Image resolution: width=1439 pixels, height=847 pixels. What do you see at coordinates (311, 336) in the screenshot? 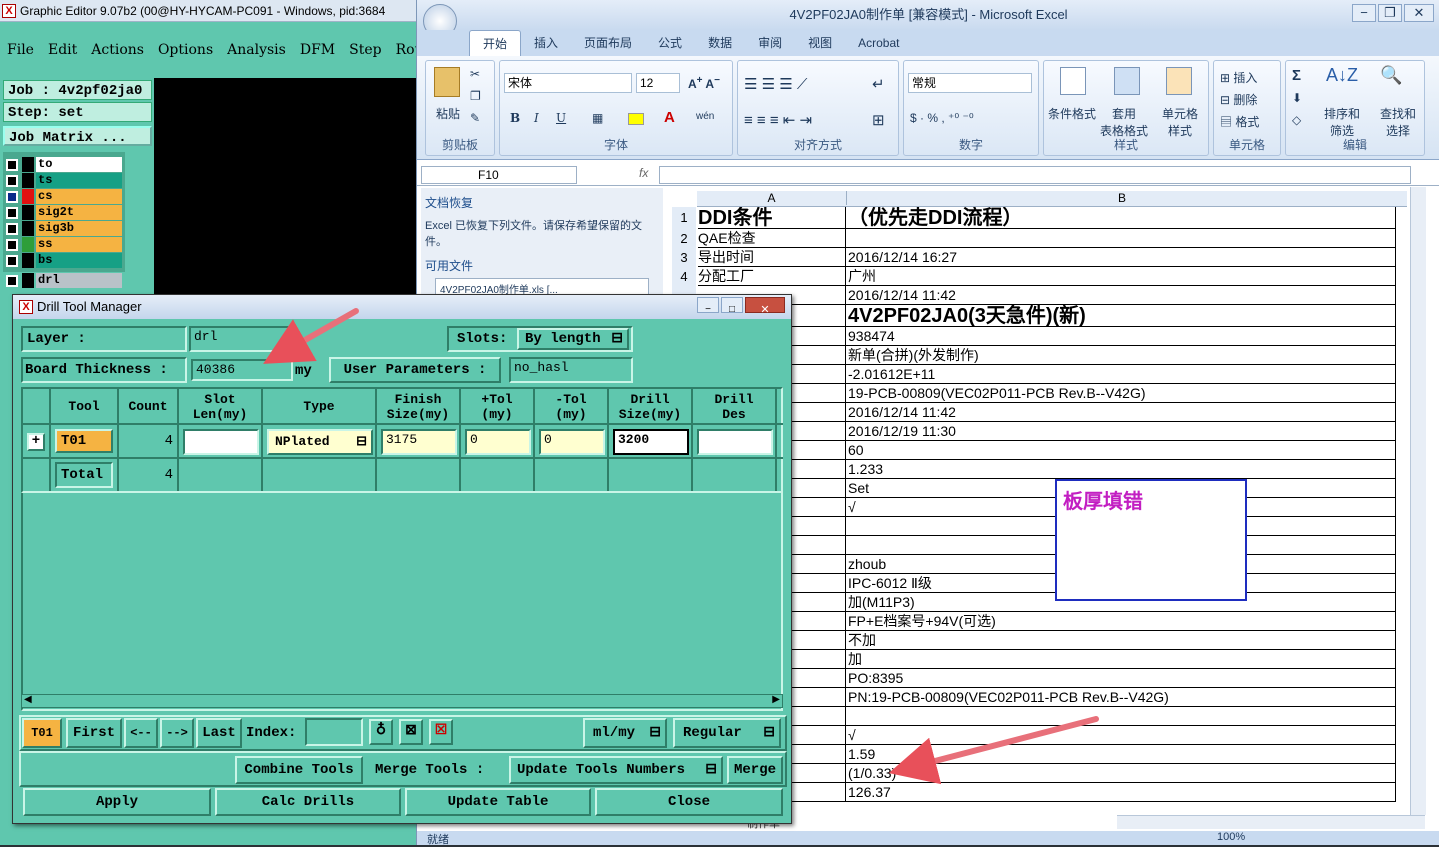
I see `arrow-to-board-thickness` at bounding box center [311, 336].